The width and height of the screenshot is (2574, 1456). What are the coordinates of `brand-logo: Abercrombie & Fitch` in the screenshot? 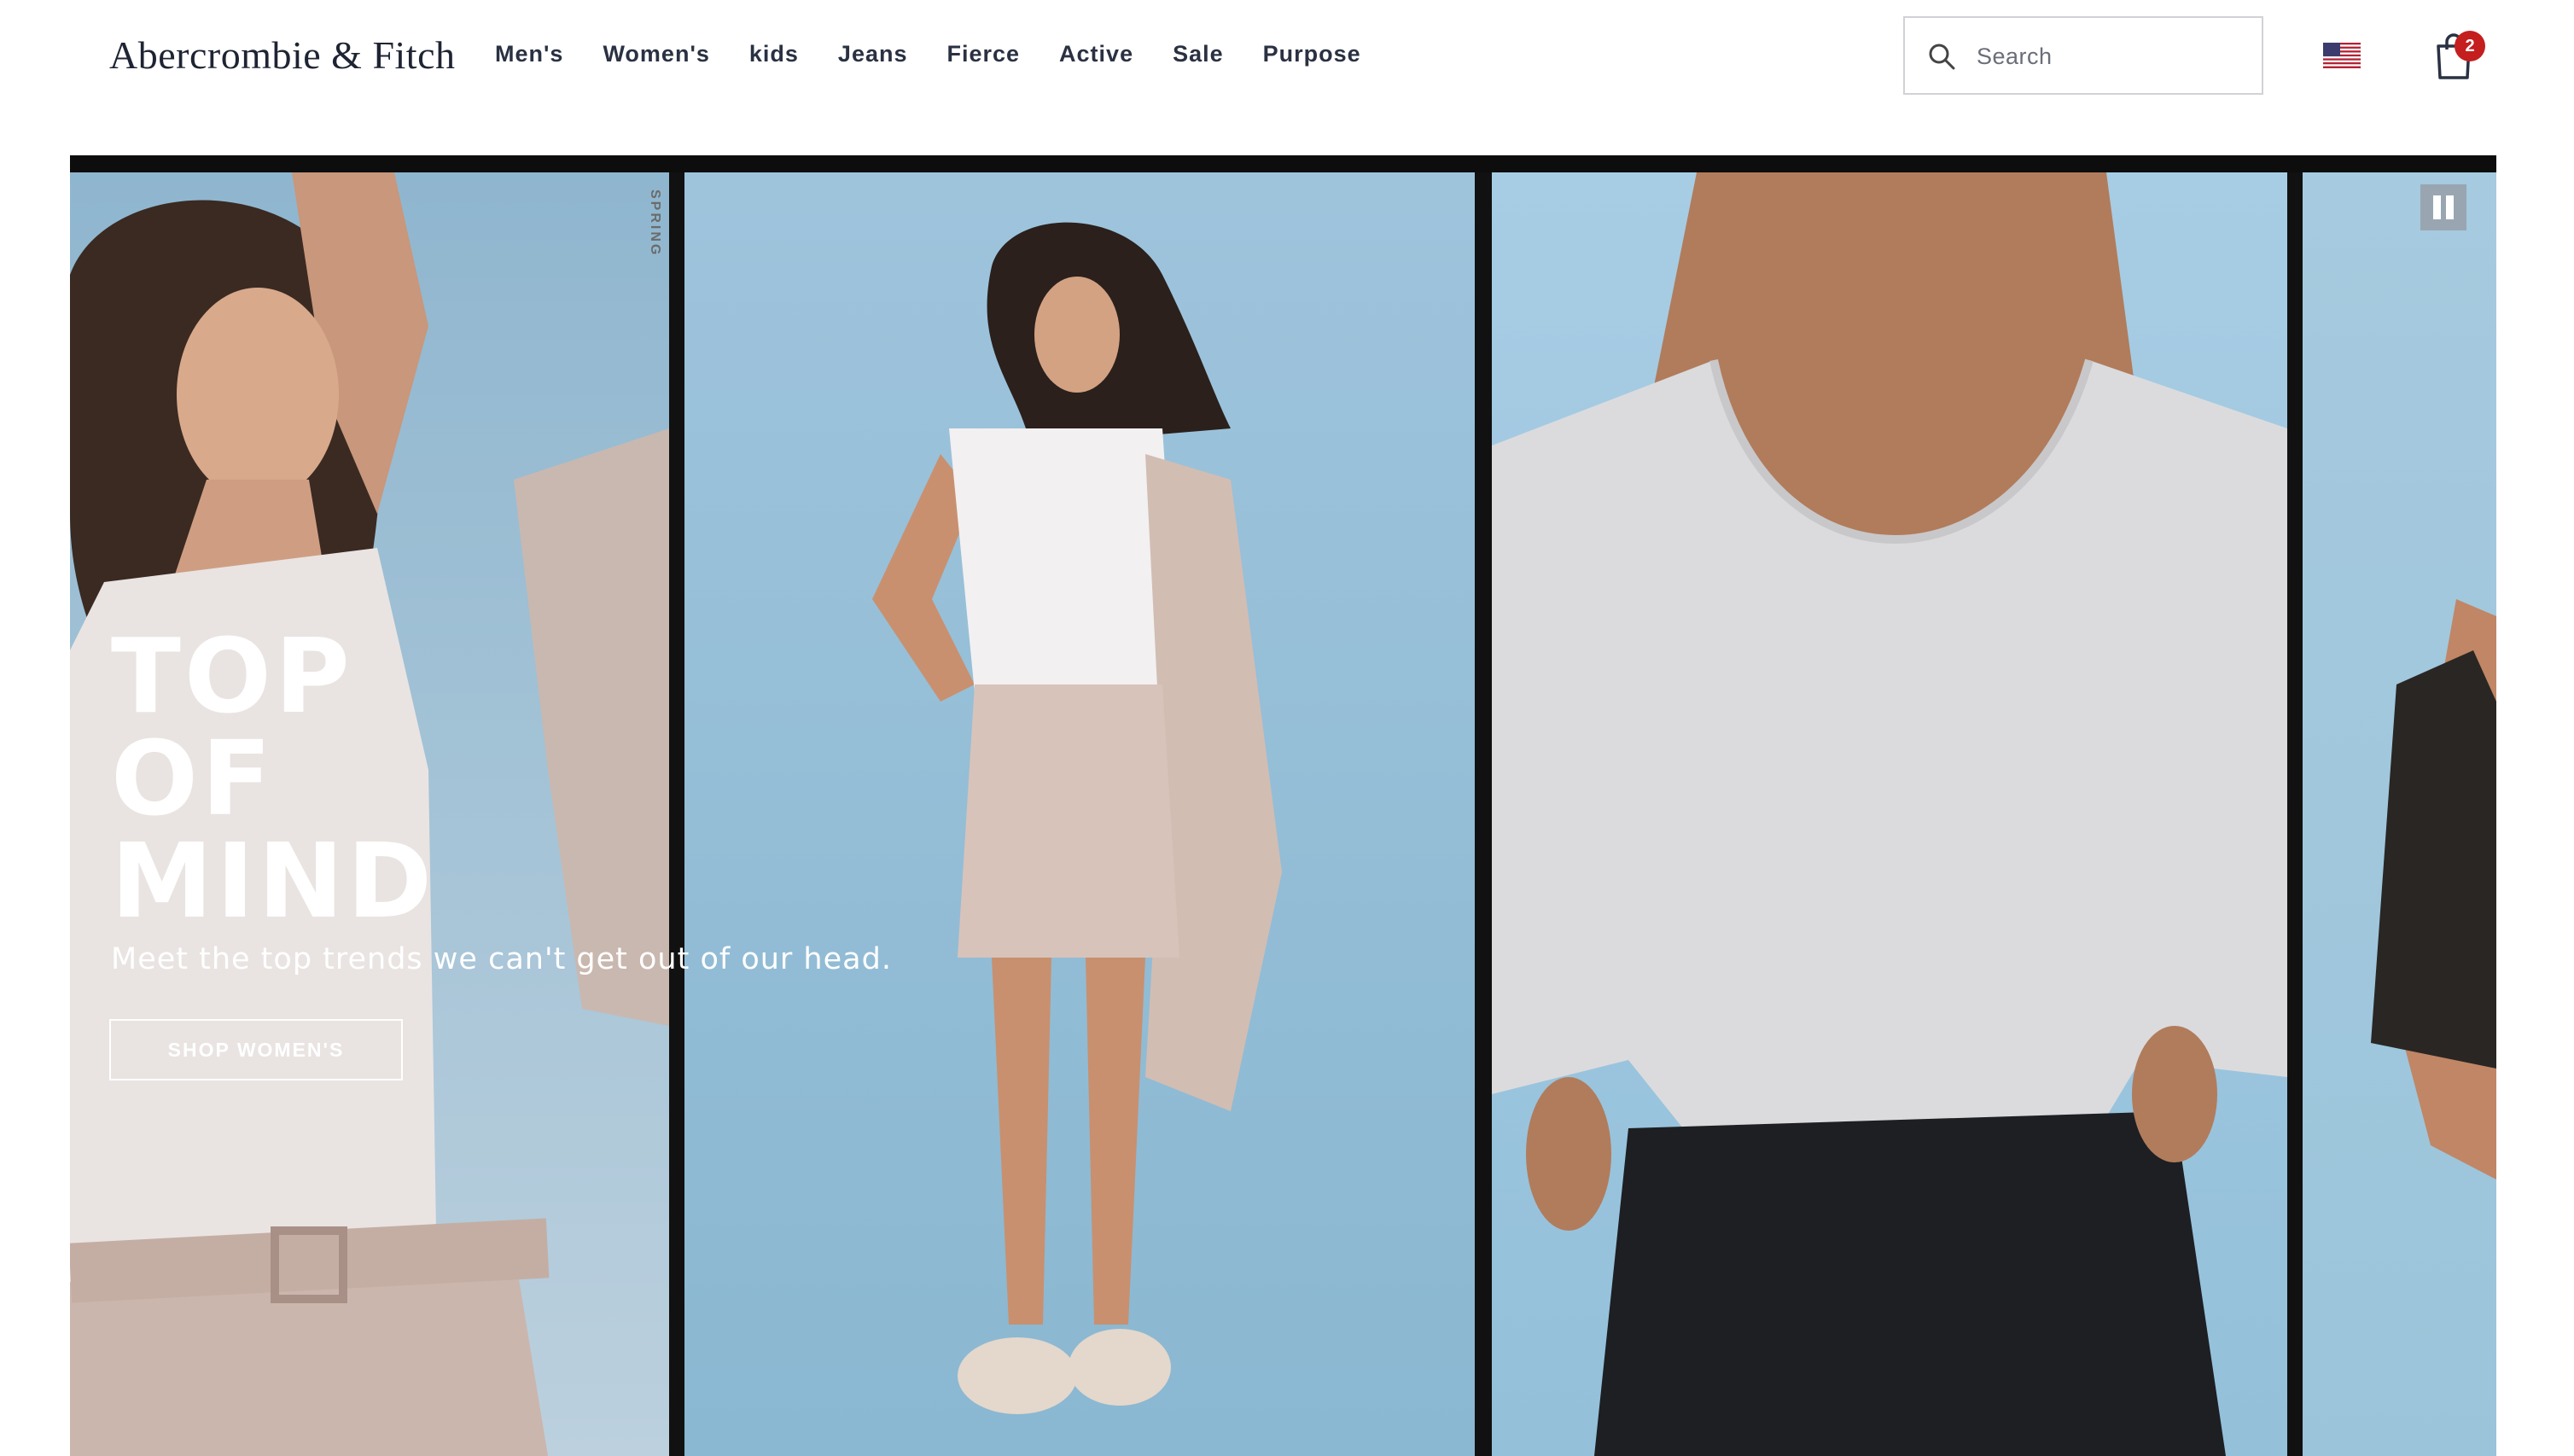 It's located at (282, 55).